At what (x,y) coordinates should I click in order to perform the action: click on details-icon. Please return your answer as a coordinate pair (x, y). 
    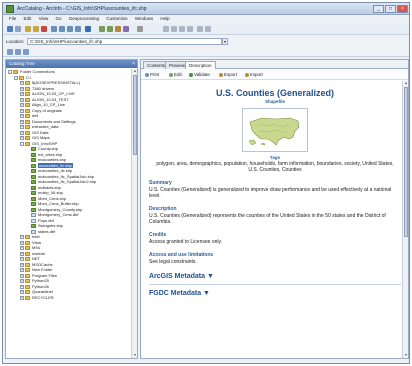
    Looking at the image, I should click on (70, 29).